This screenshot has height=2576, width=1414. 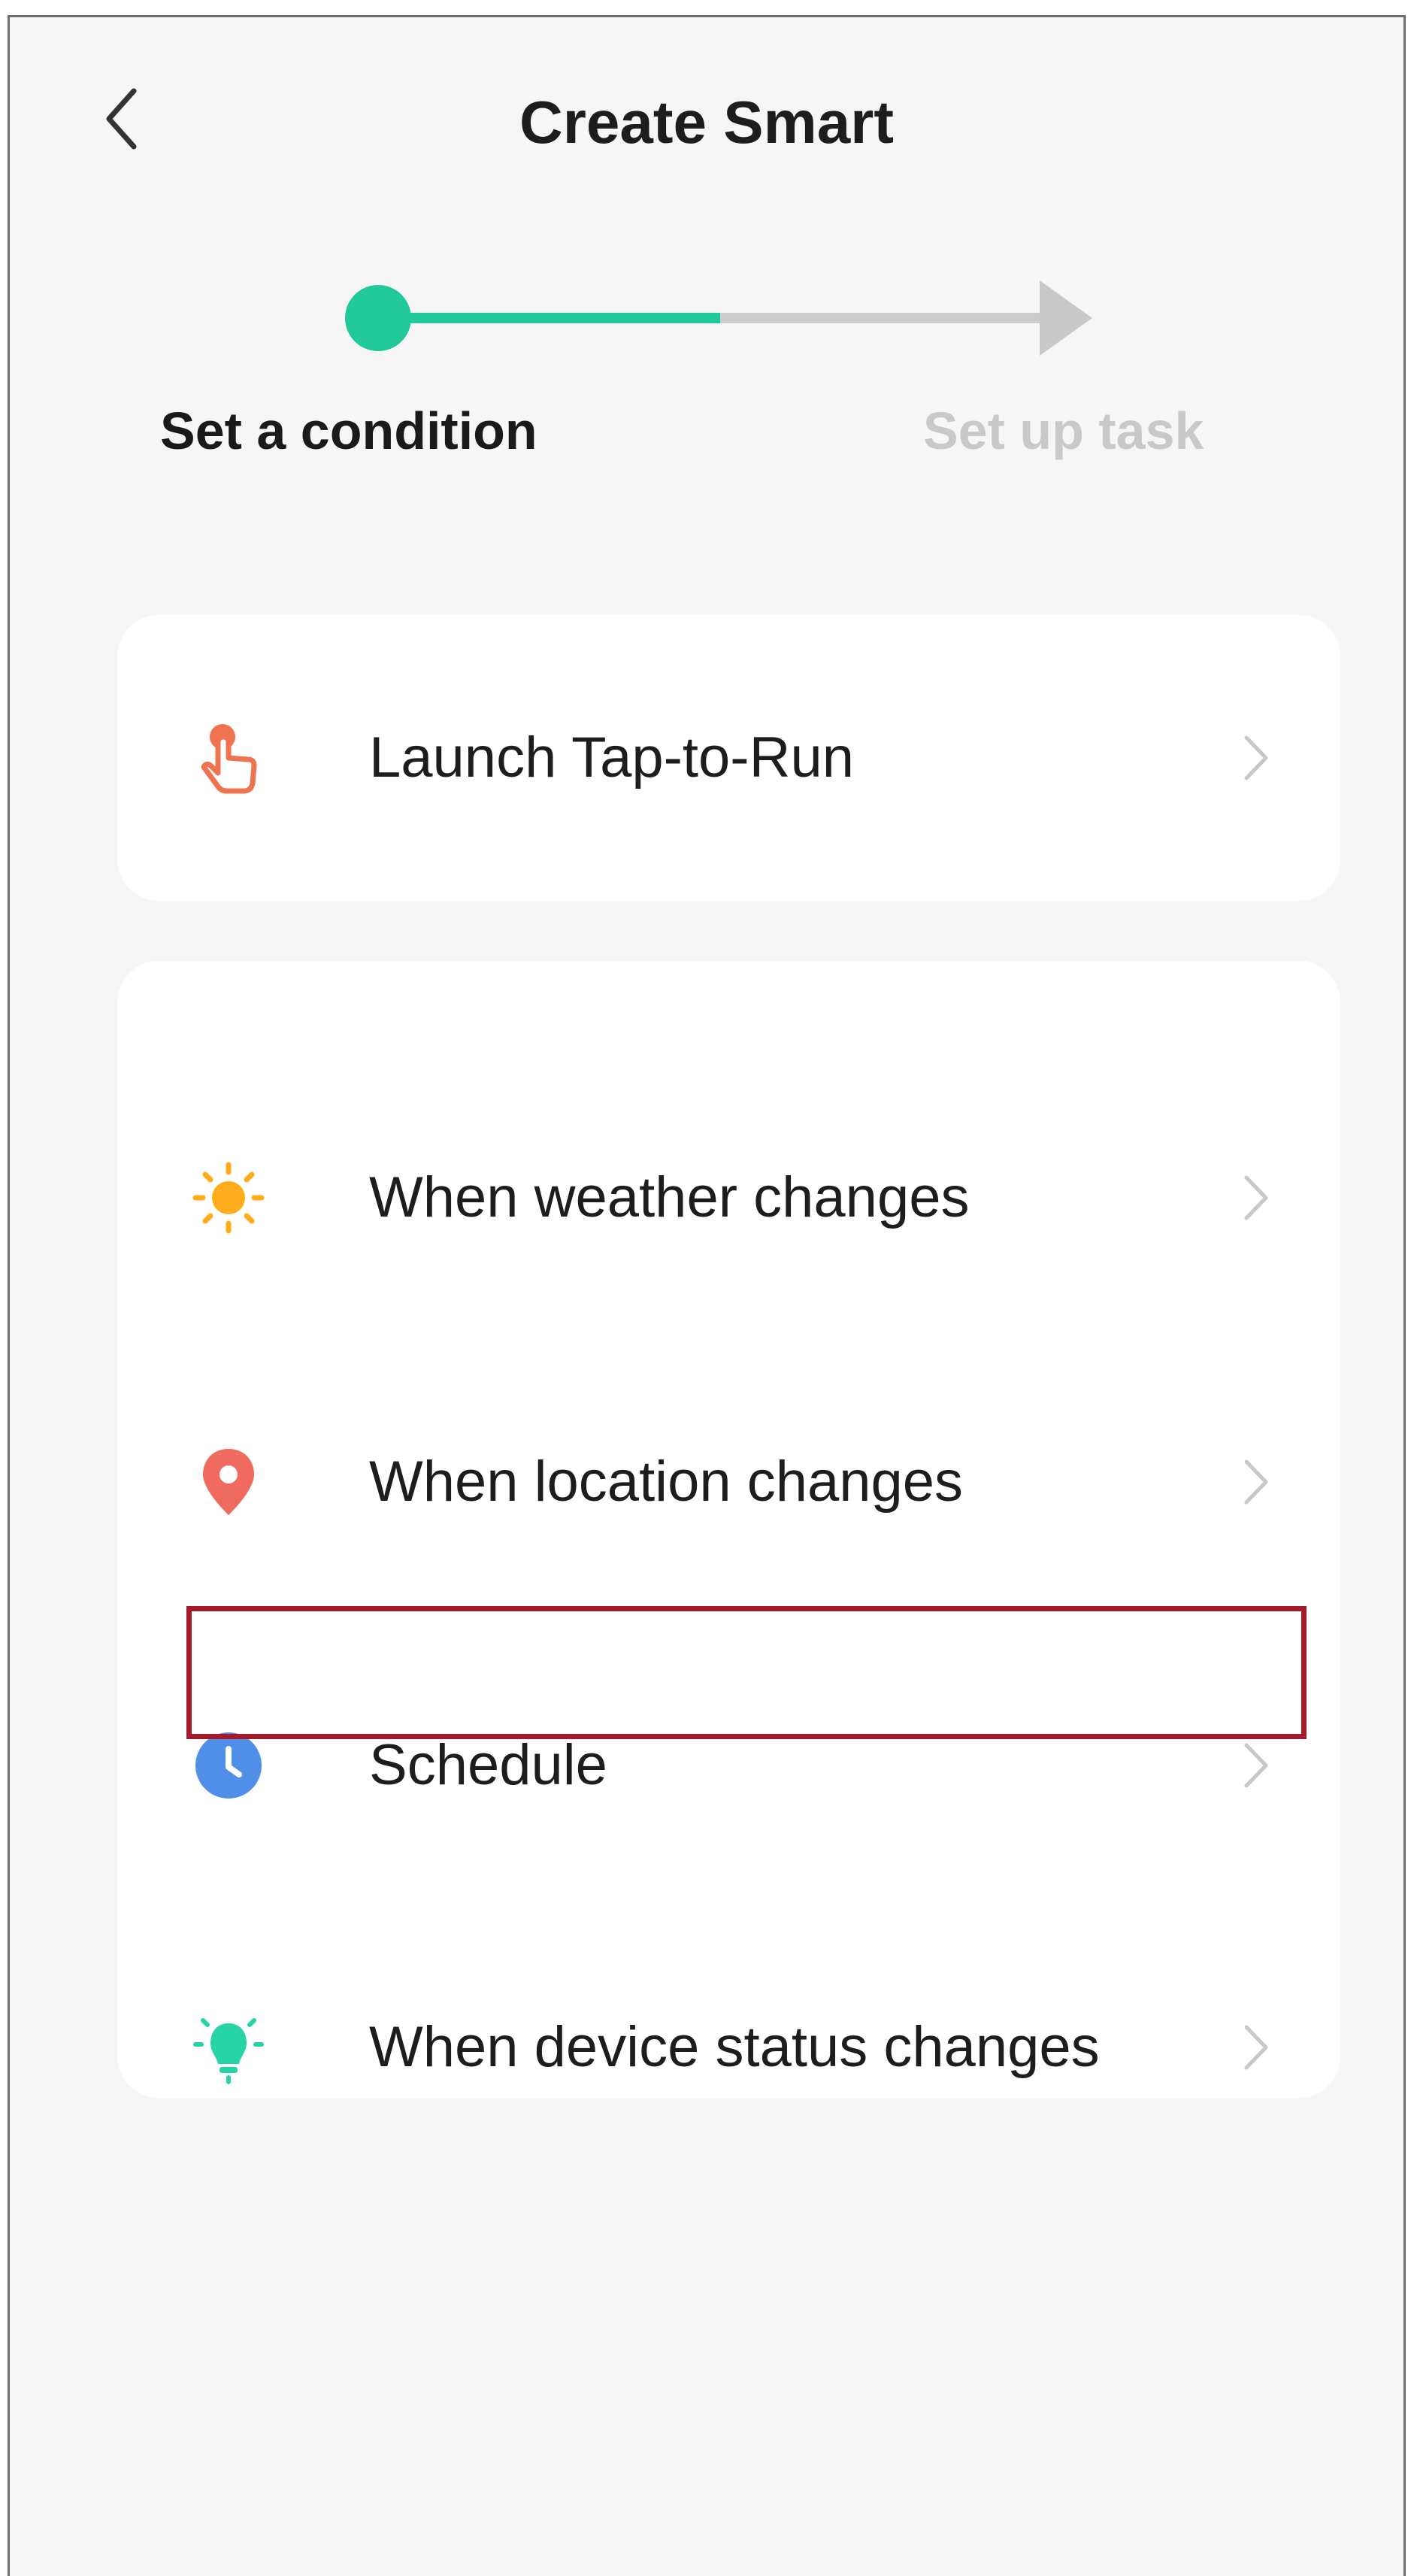 What do you see at coordinates (666, 1482) in the screenshot?
I see `condition-label-location: When location changes` at bounding box center [666, 1482].